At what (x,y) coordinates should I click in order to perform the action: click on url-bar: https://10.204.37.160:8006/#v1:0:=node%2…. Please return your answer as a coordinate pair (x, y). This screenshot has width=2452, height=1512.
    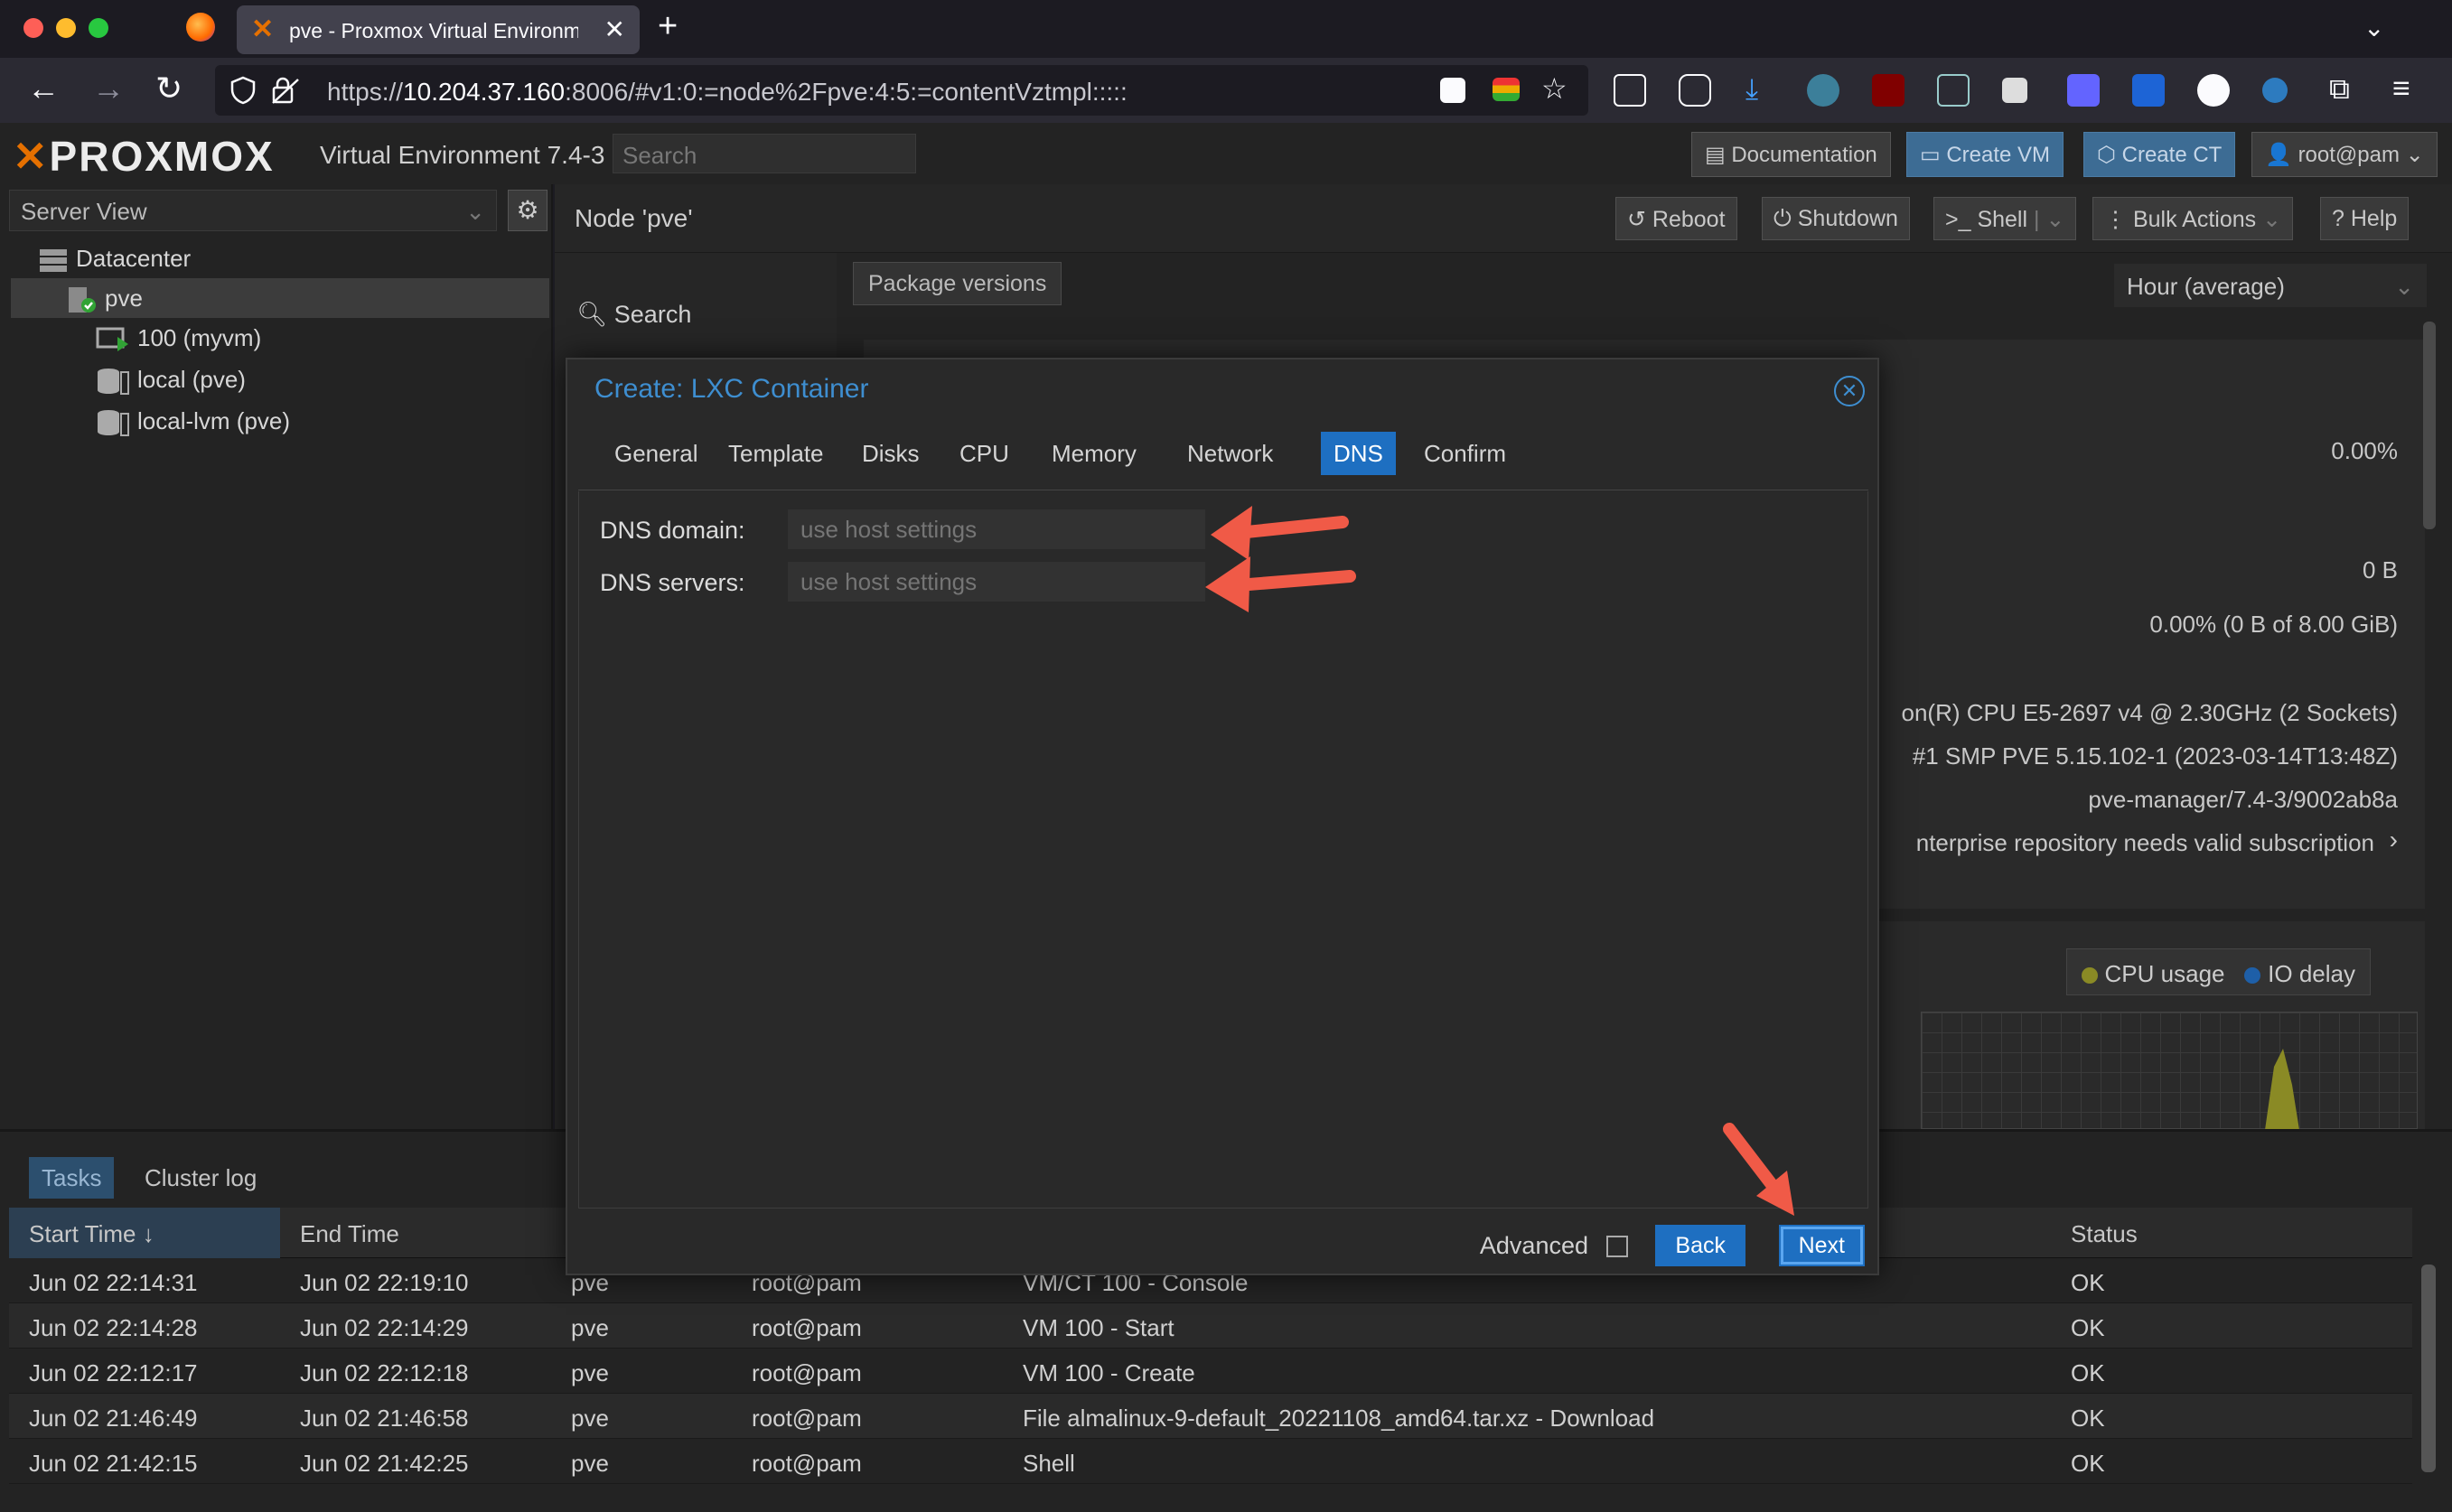
    Looking at the image, I should click on (901, 91).